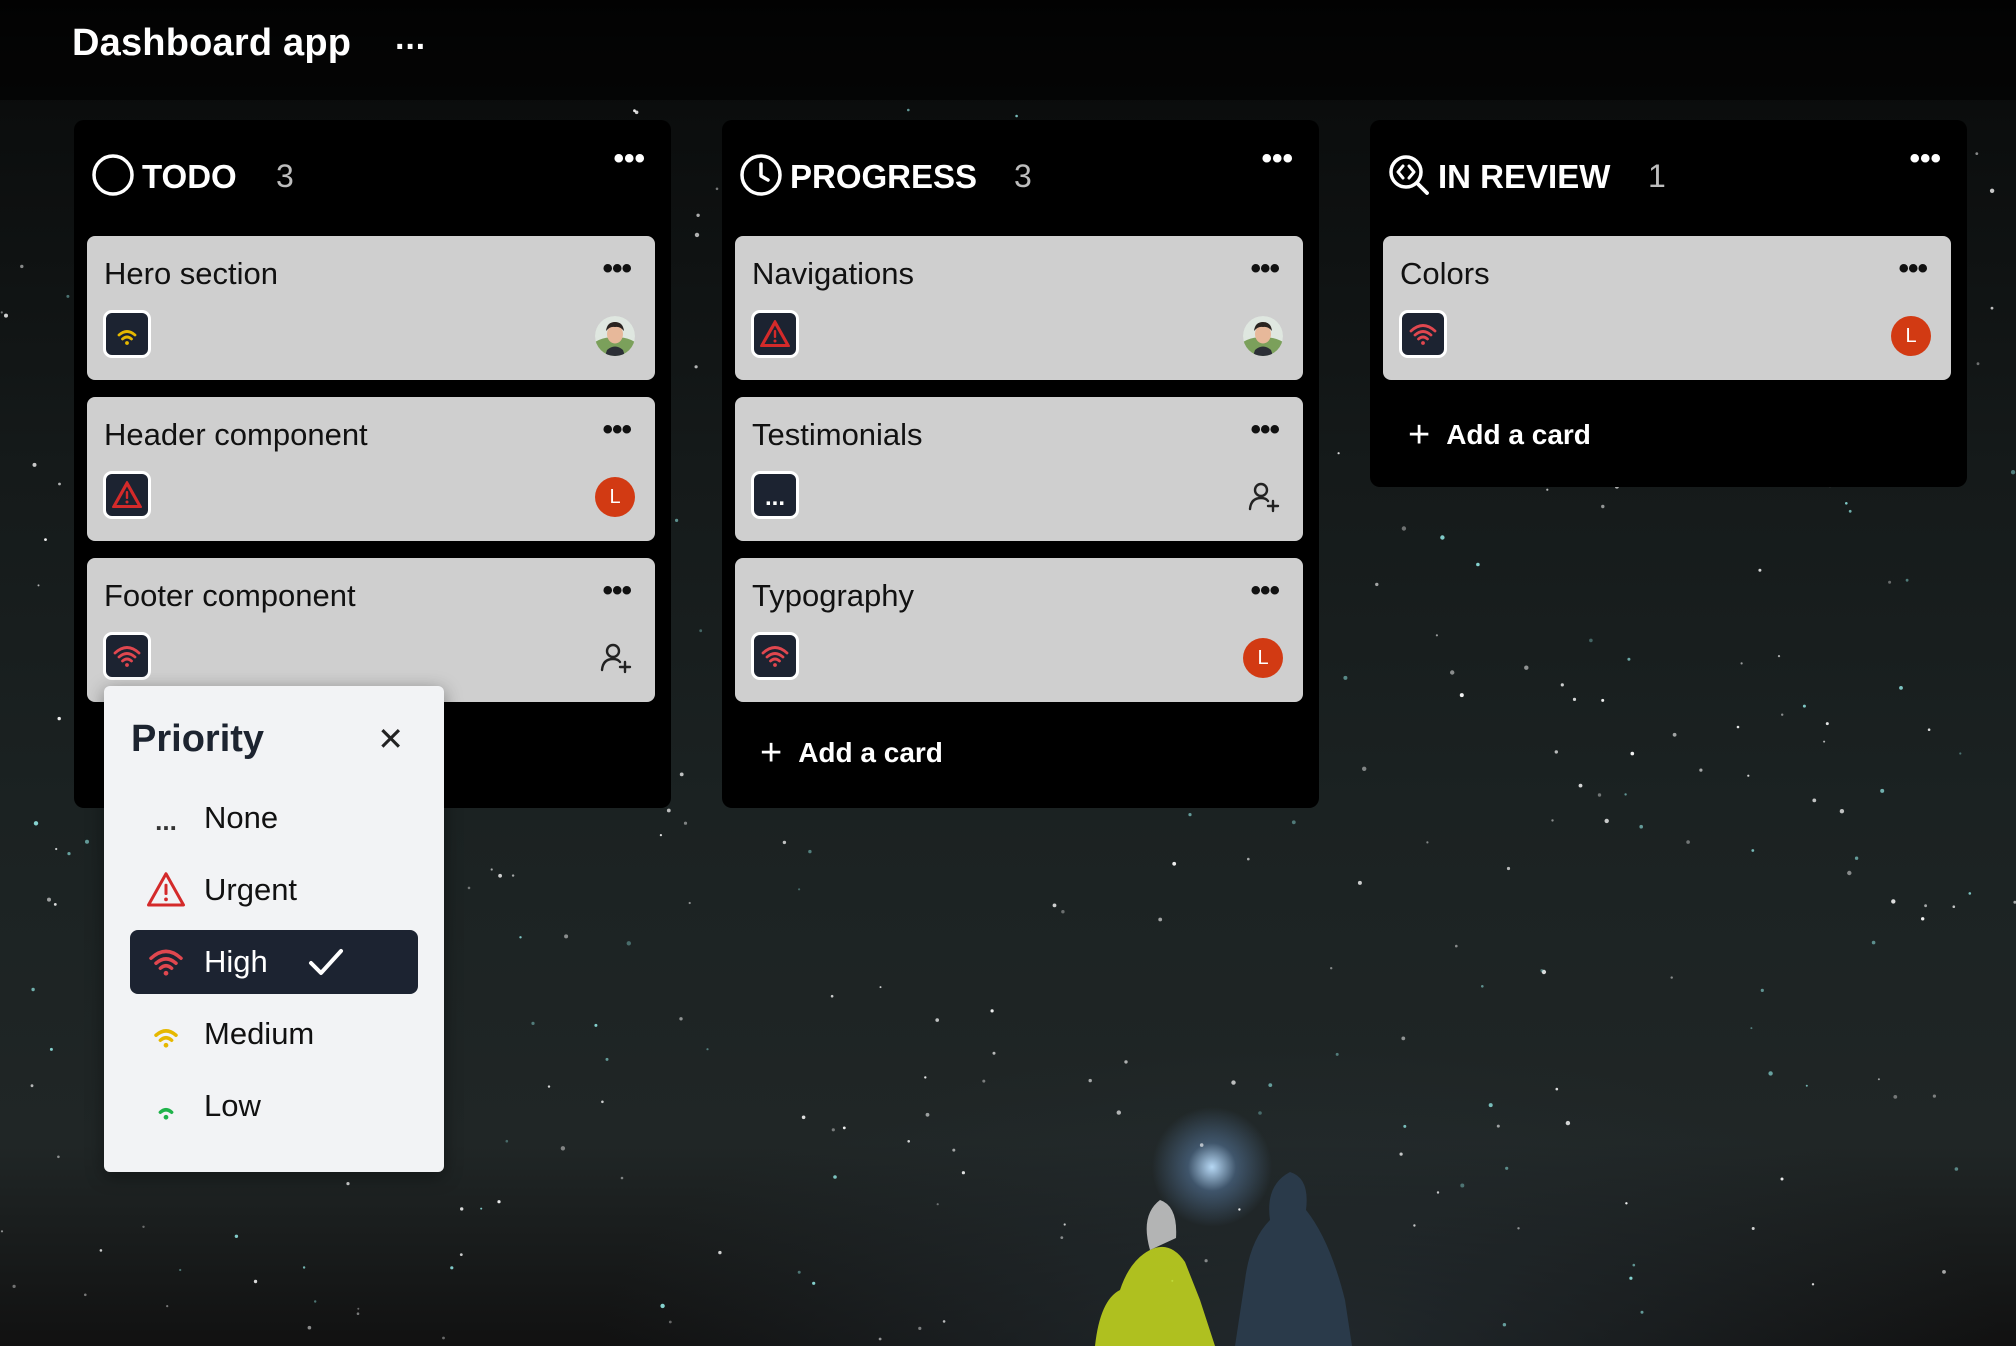  What do you see at coordinates (236, 961) in the screenshot?
I see `option-label: High` at bounding box center [236, 961].